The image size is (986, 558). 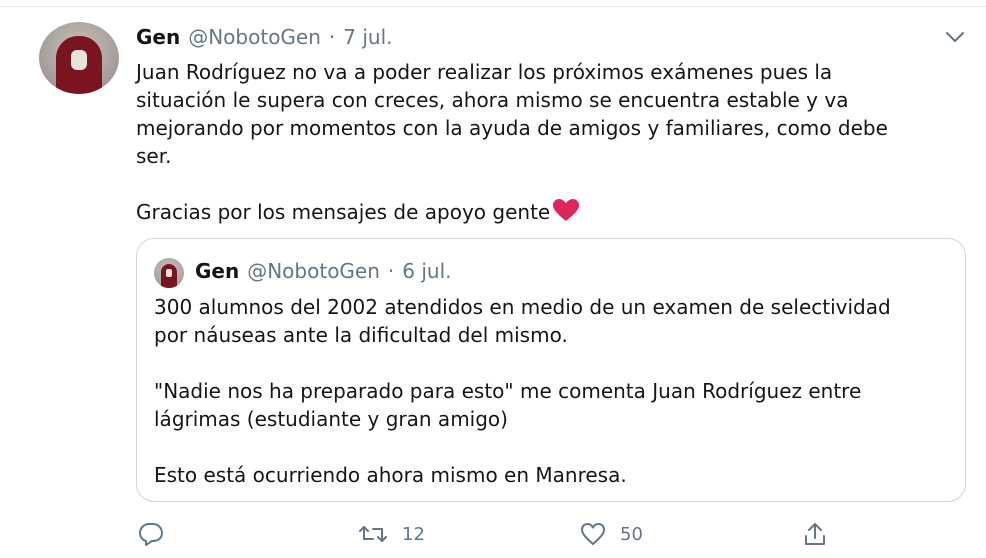 I want to click on author-avatar, so click(x=79, y=58).